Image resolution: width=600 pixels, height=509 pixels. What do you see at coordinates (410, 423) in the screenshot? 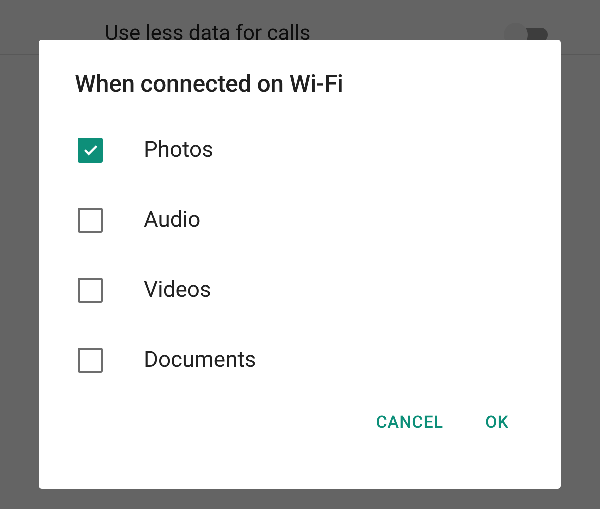
I see `dialog-button: CANCEL` at bounding box center [410, 423].